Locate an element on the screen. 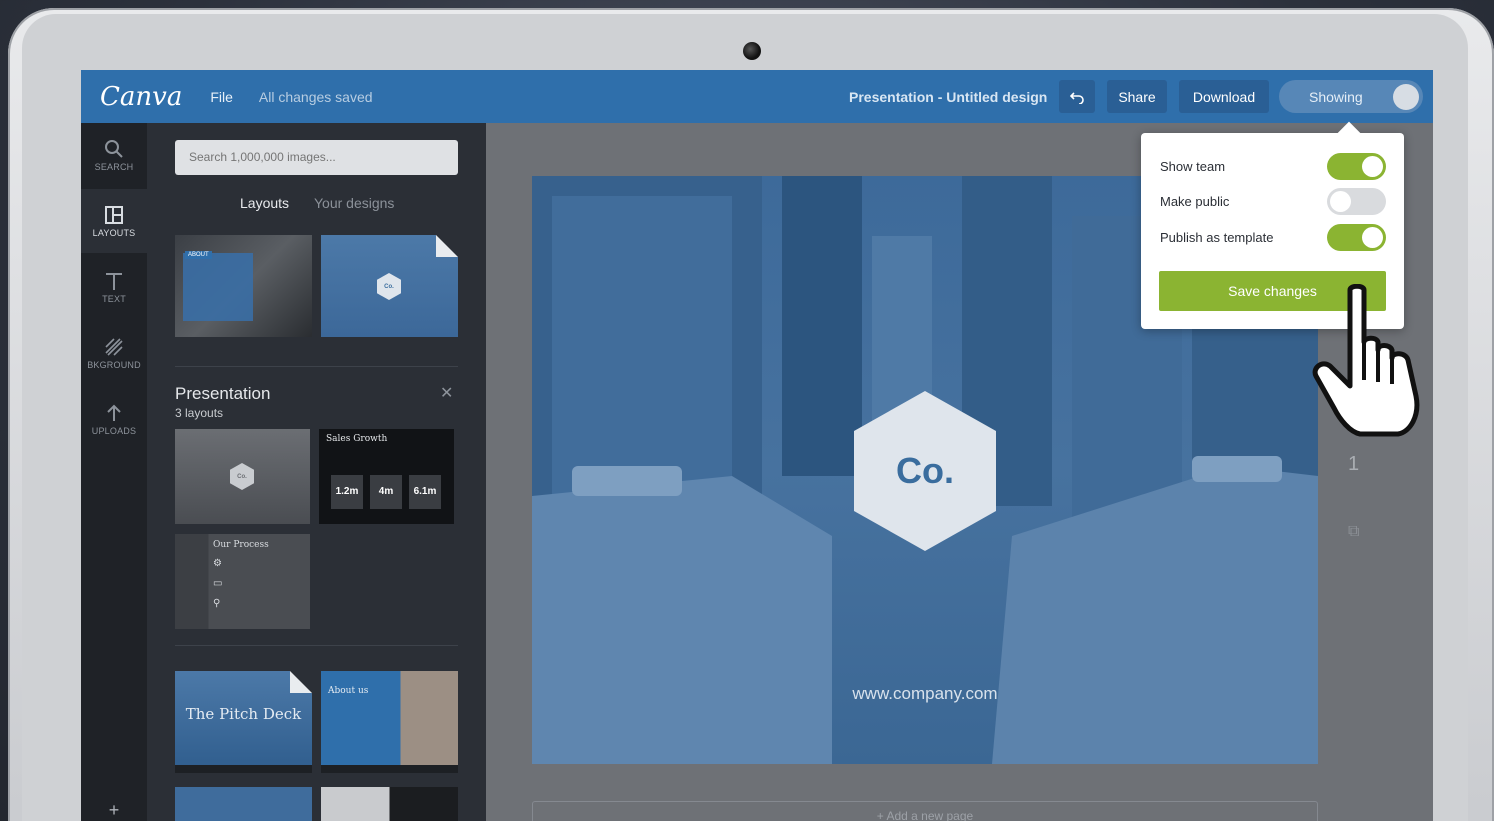  section-subtitle: 3 layouts is located at coordinates (199, 413).